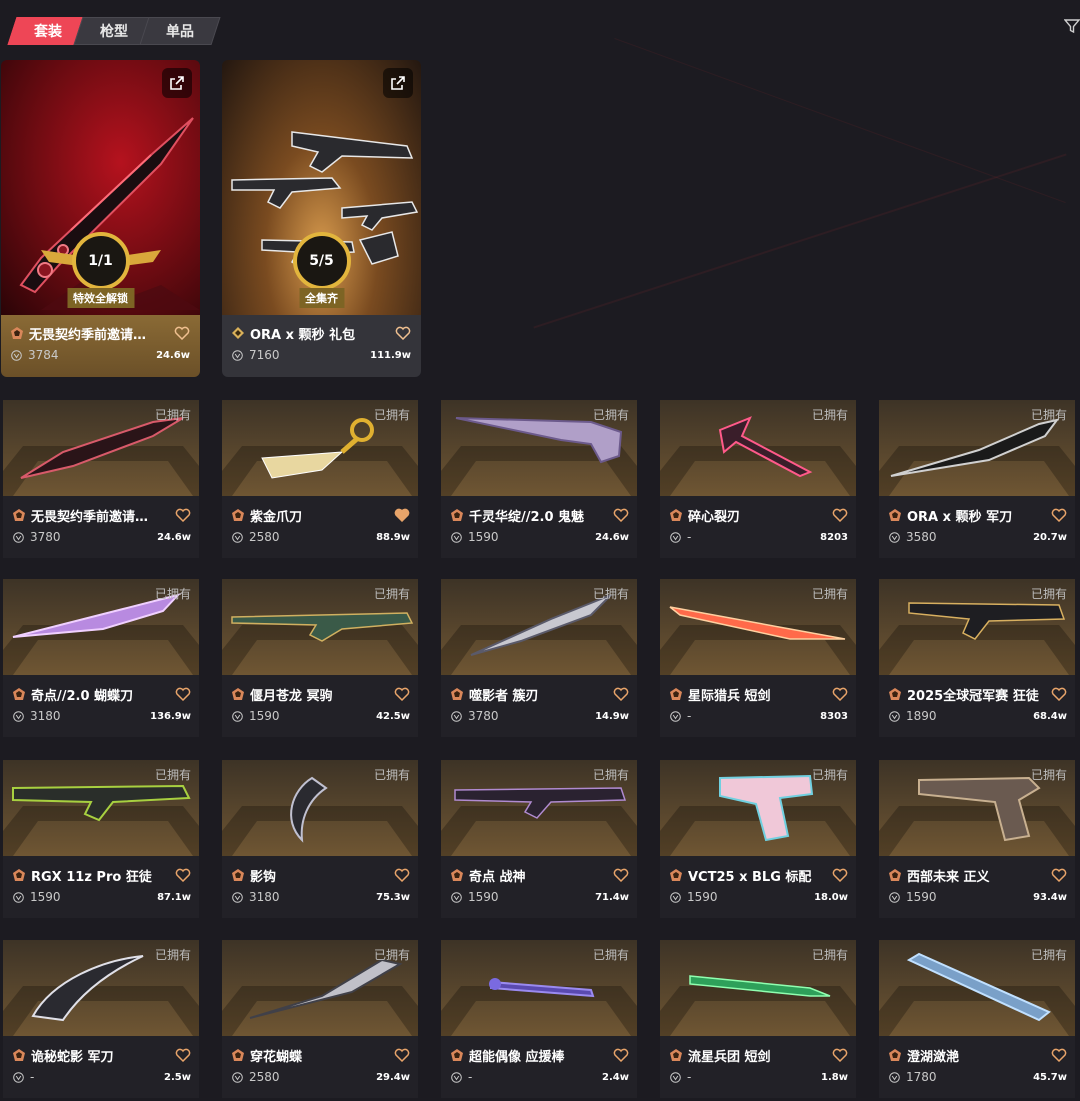 The height and width of the screenshot is (1101, 1080). Describe the element at coordinates (504, 696) in the screenshot. I see `skin-name: 噬影者 簇刃` at that location.